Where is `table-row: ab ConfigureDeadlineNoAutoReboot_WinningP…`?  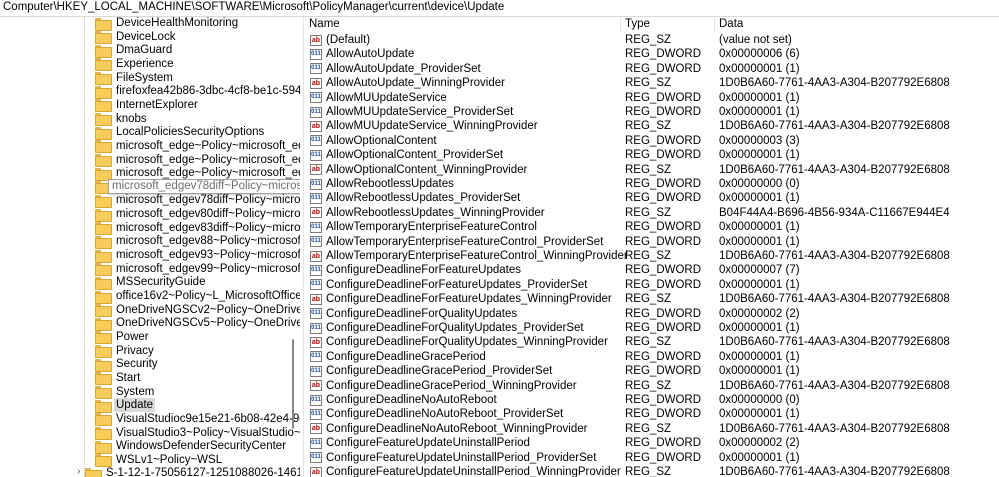
table-row: ab ConfigureDeadlineNoAutoReboot_WinningP… is located at coordinates (651, 429).